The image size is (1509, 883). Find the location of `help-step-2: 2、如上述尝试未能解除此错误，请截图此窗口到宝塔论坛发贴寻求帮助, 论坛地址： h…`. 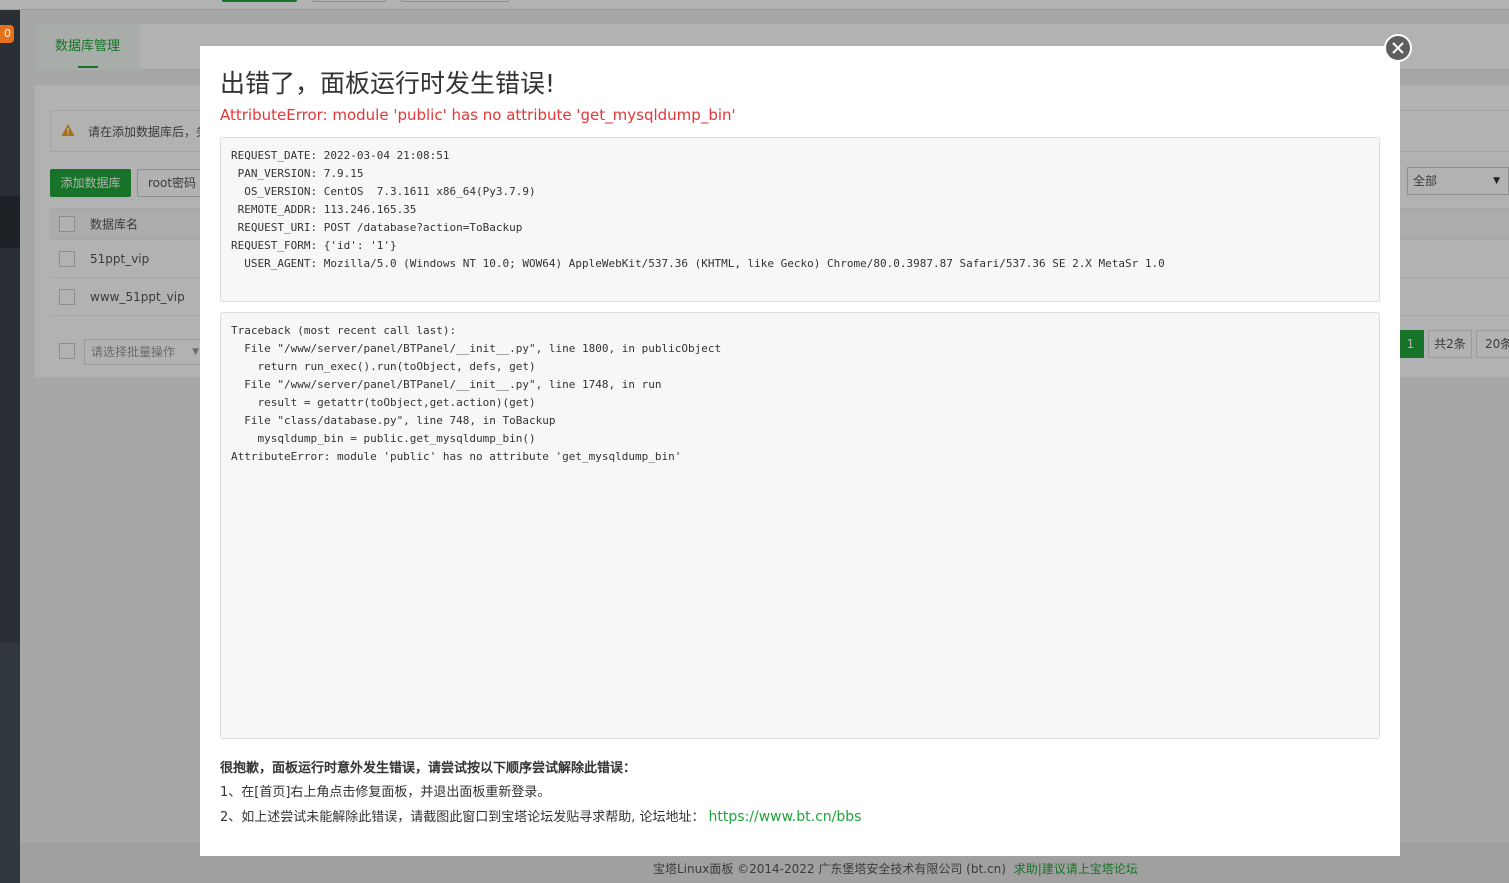

help-step-2: 2、如上述尝试未能解除此错误，请截图此窗口到宝塔论坛发贴寻求帮助, 论坛地址： h… is located at coordinates (540, 817).